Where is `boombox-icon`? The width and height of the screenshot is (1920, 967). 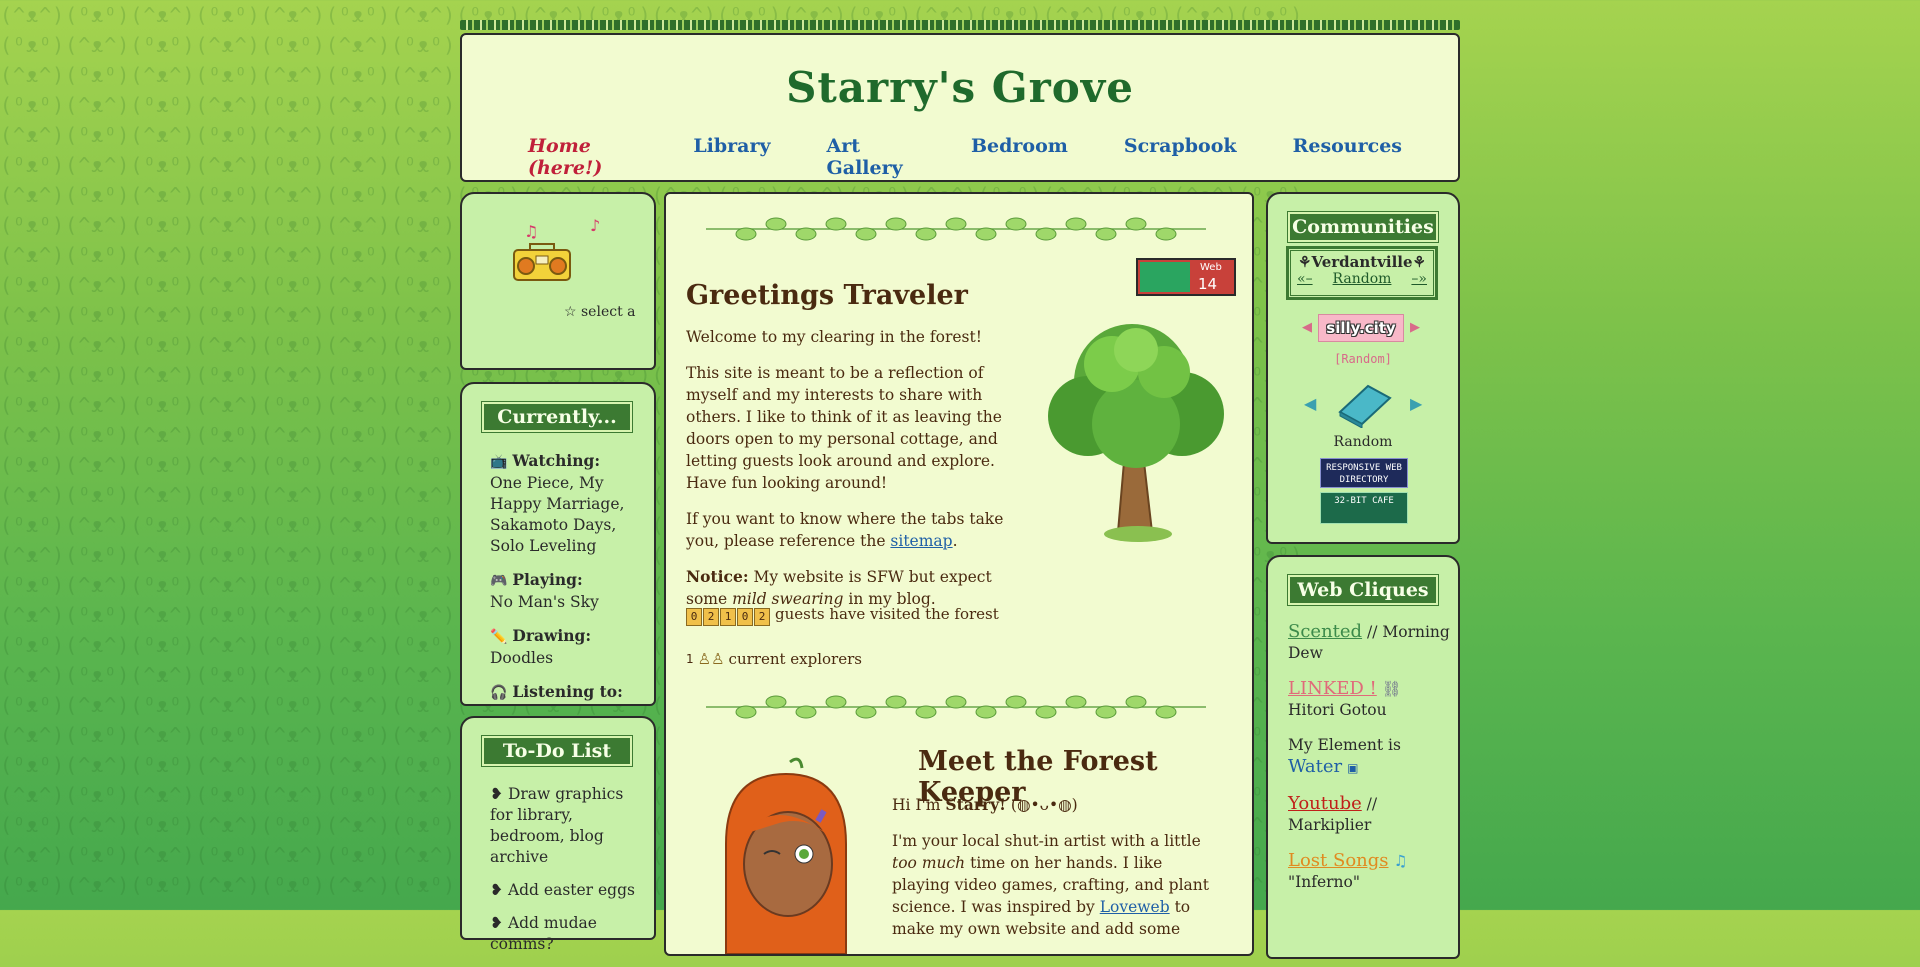 boombox-icon is located at coordinates (542, 262).